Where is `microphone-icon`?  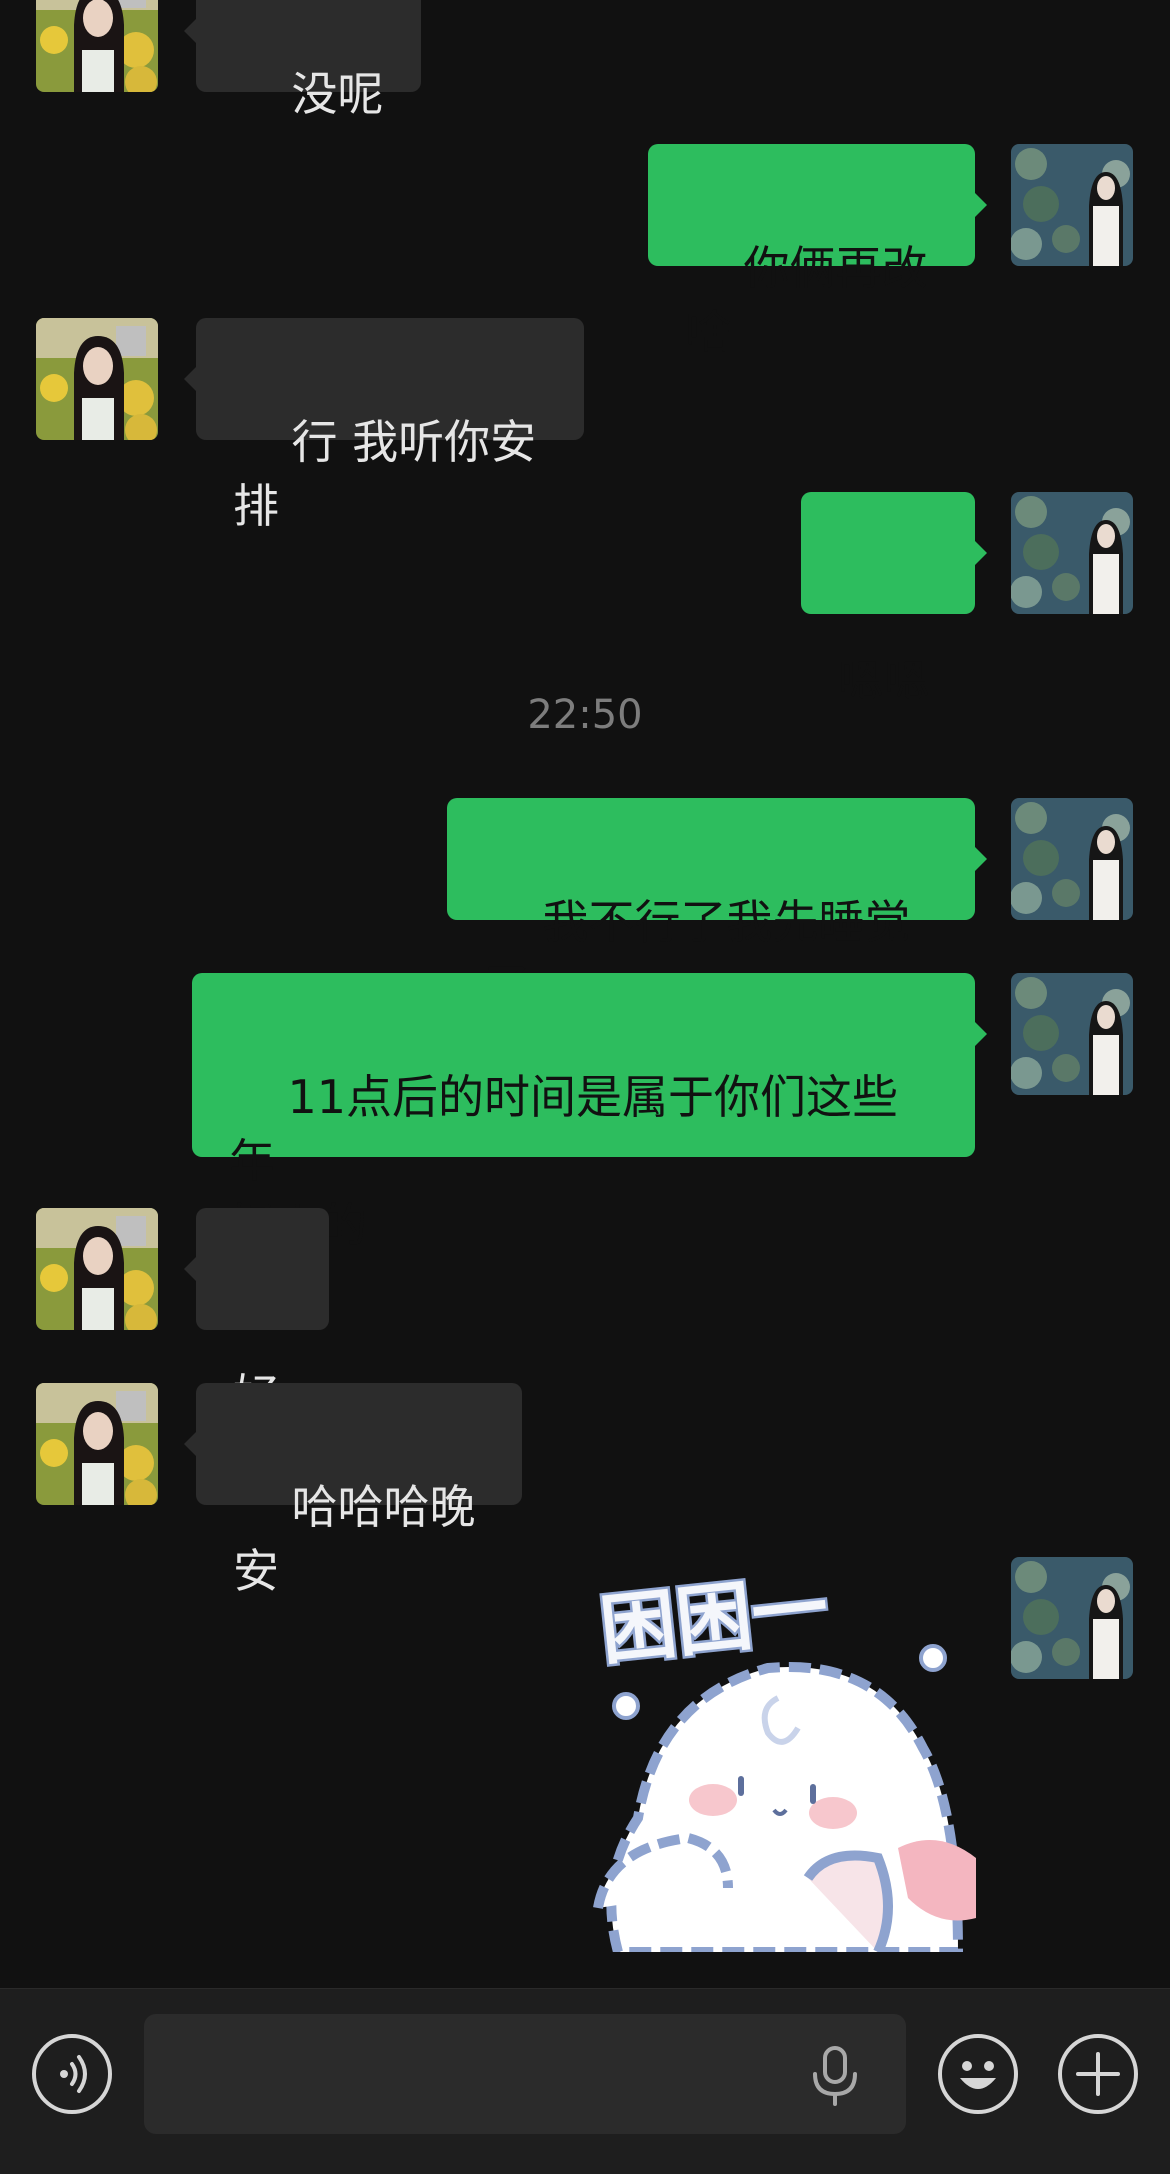 microphone-icon is located at coordinates (835, 2076).